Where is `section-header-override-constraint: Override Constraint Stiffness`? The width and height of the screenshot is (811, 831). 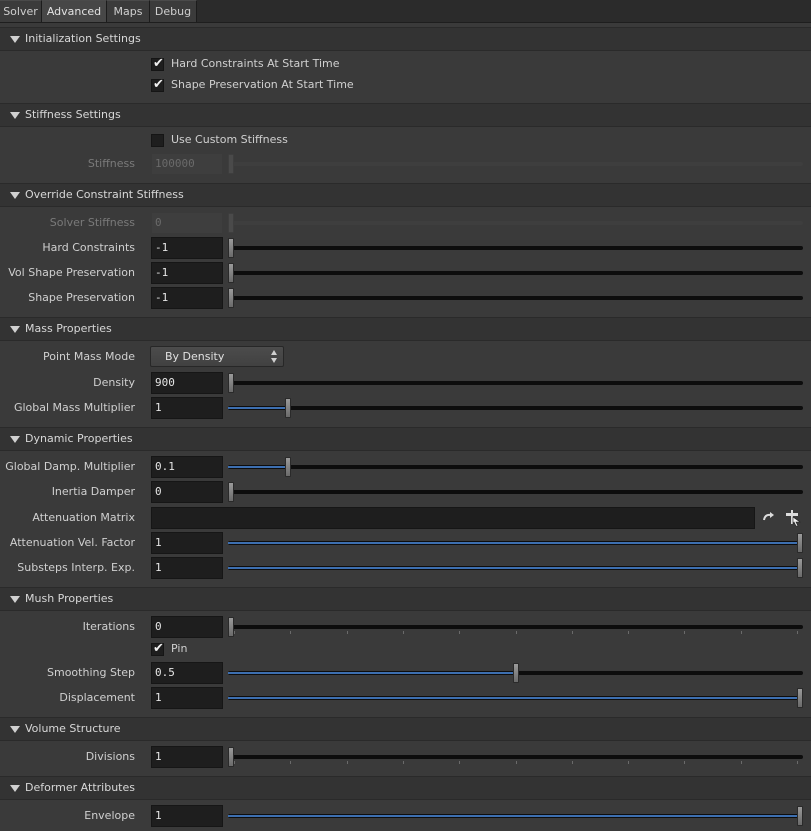 section-header-override-constraint: Override Constraint Stiffness is located at coordinates (405, 195).